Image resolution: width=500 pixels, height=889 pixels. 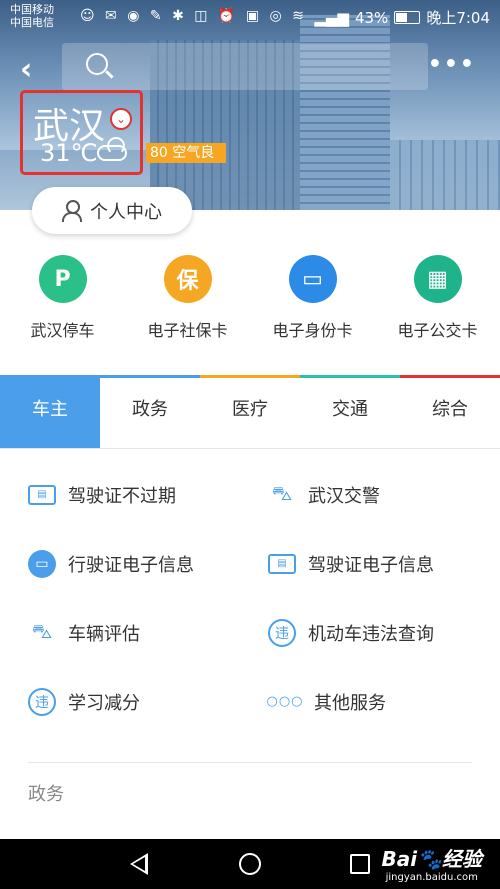 I want to click on search-bar, so click(x=245, y=66).